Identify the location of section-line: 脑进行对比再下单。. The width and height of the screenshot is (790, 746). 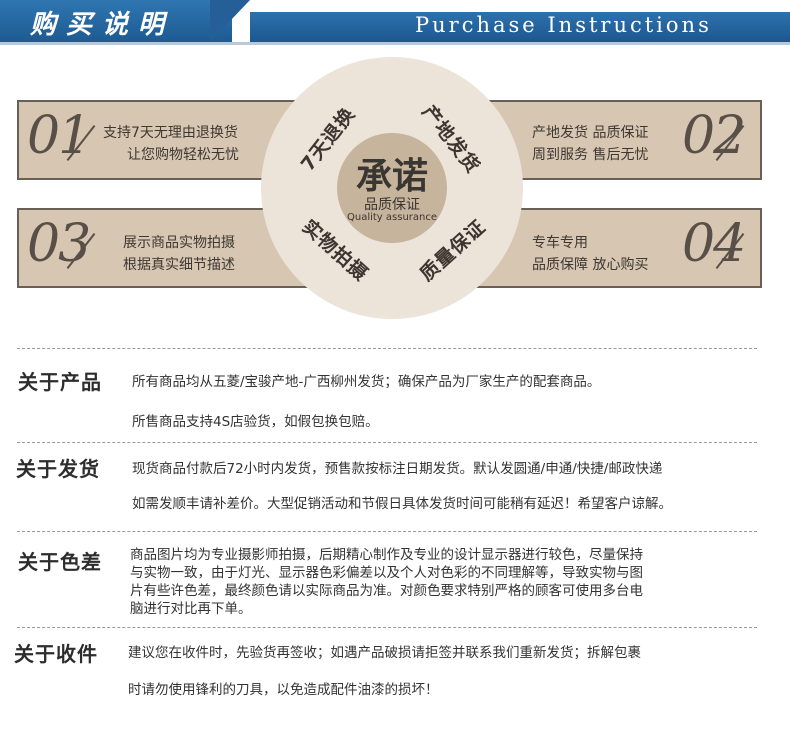
(191, 609).